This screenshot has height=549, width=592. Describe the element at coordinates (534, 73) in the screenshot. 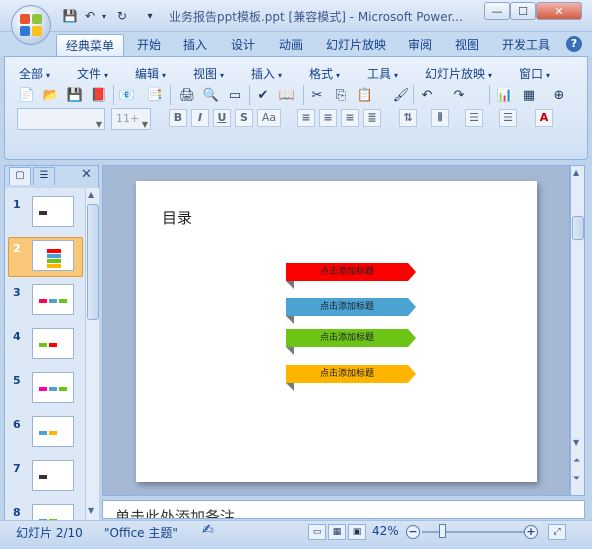

I see `menu-window: 窗口 ▾` at that location.